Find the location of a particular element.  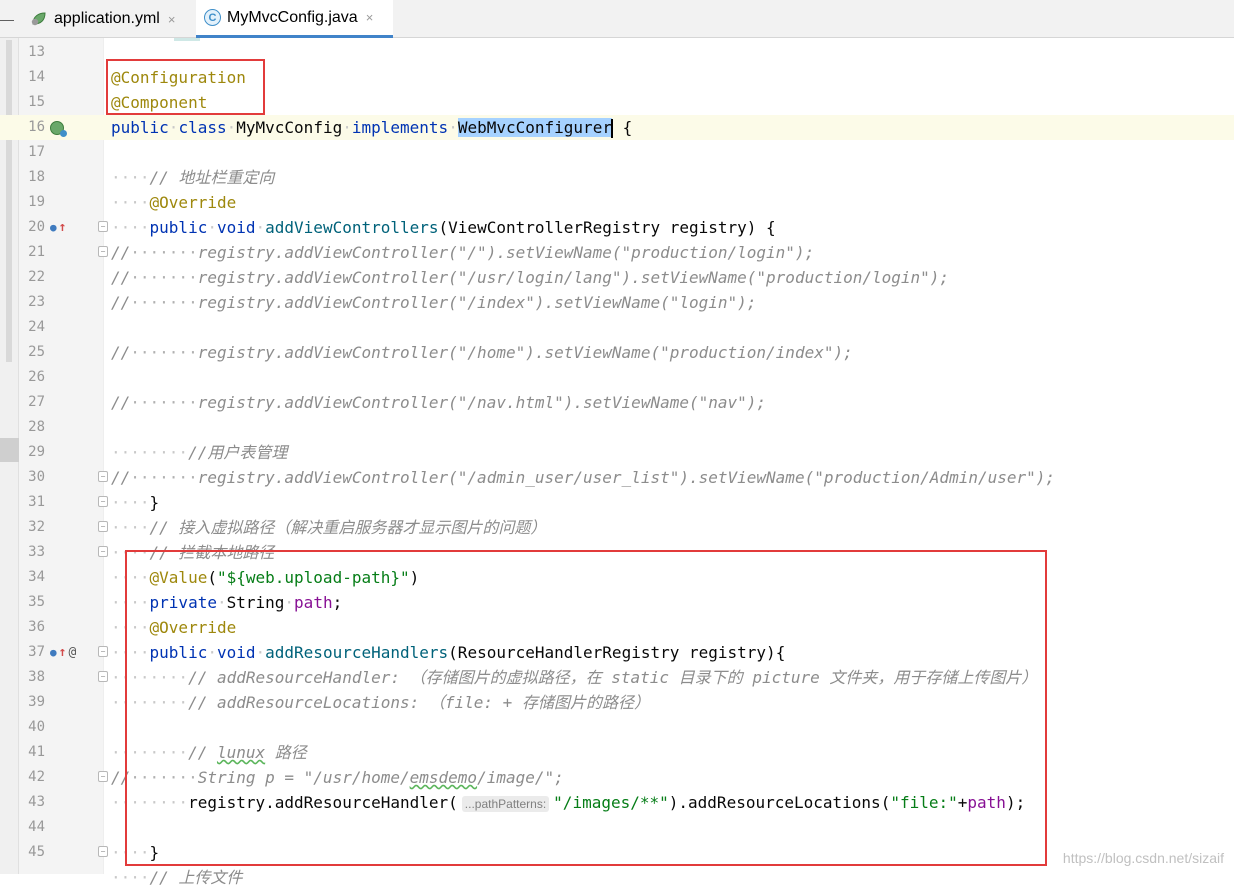

code-line: ····// 上传文件 is located at coordinates (617, 877).